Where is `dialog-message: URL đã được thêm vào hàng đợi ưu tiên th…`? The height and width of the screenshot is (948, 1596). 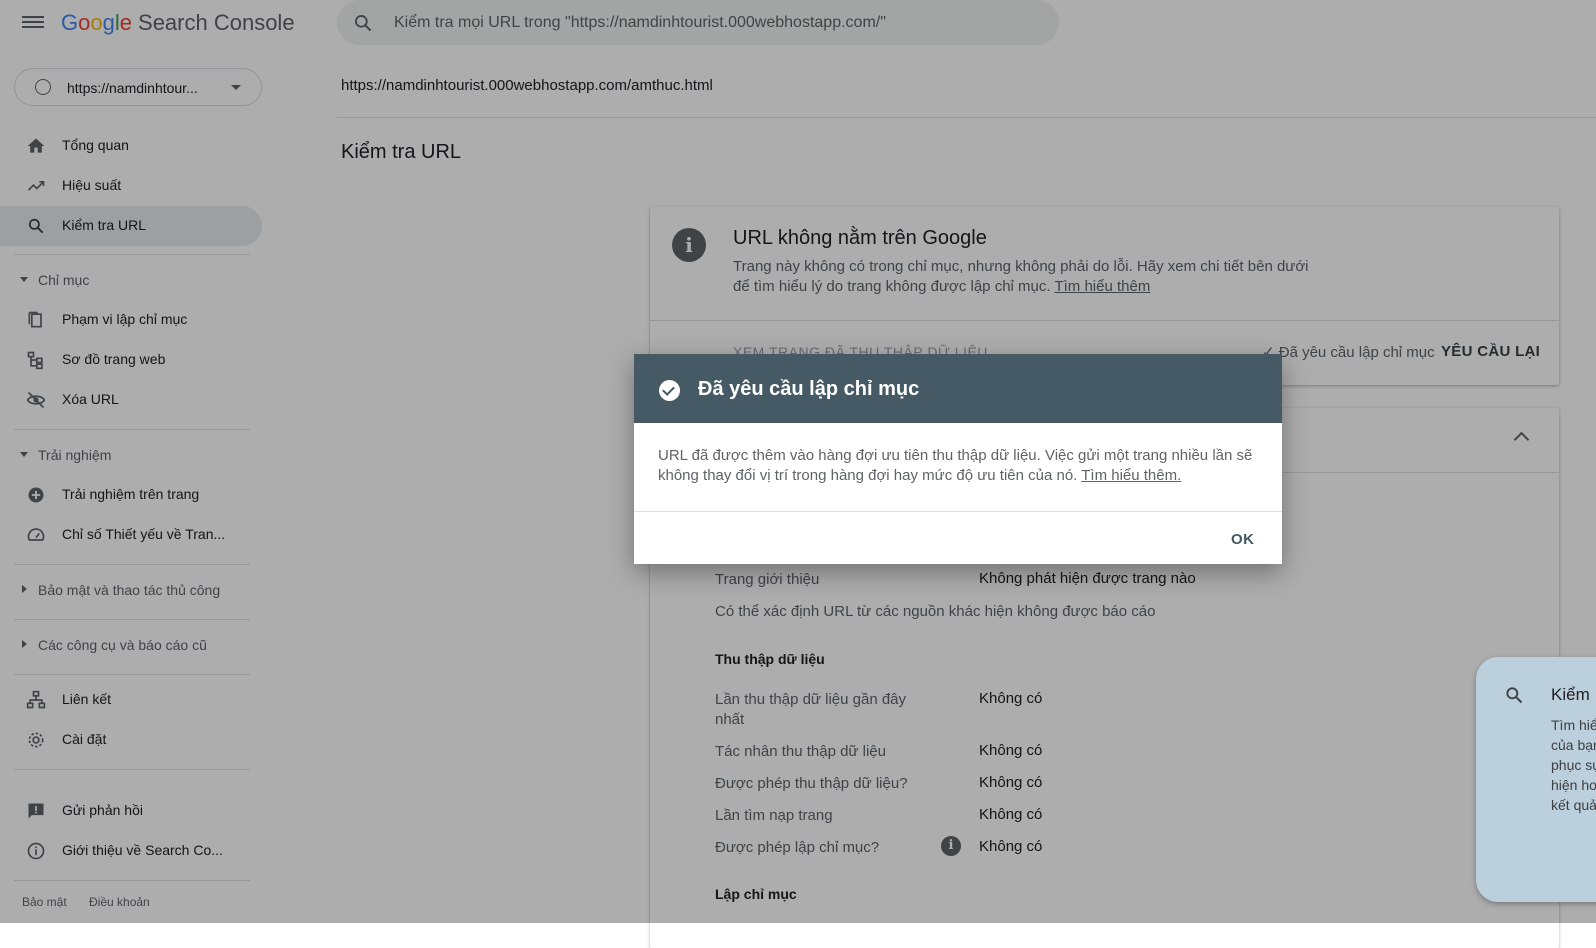 dialog-message: URL đã được thêm vào hàng đợi ưu tiên th… is located at coordinates (958, 466).